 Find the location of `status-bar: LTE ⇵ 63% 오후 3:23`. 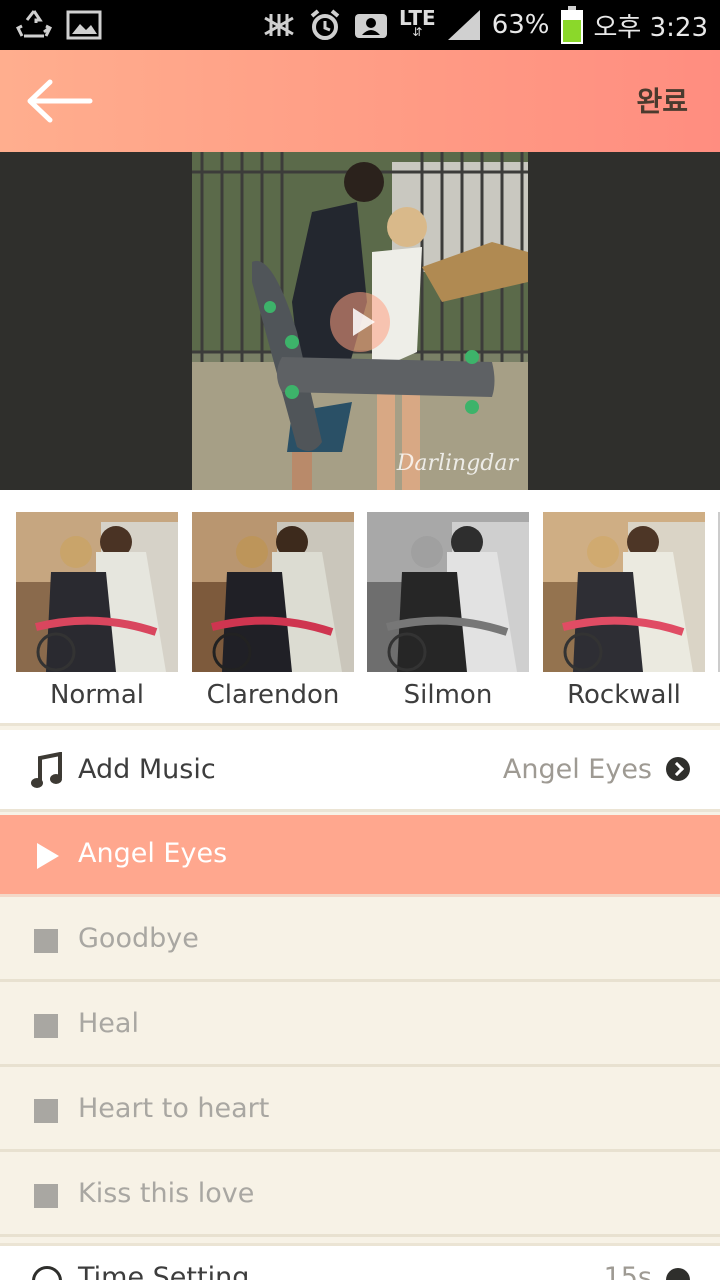

status-bar: LTE ⇵ 63% 오후 3:23 is located at coordinates (360, 25).